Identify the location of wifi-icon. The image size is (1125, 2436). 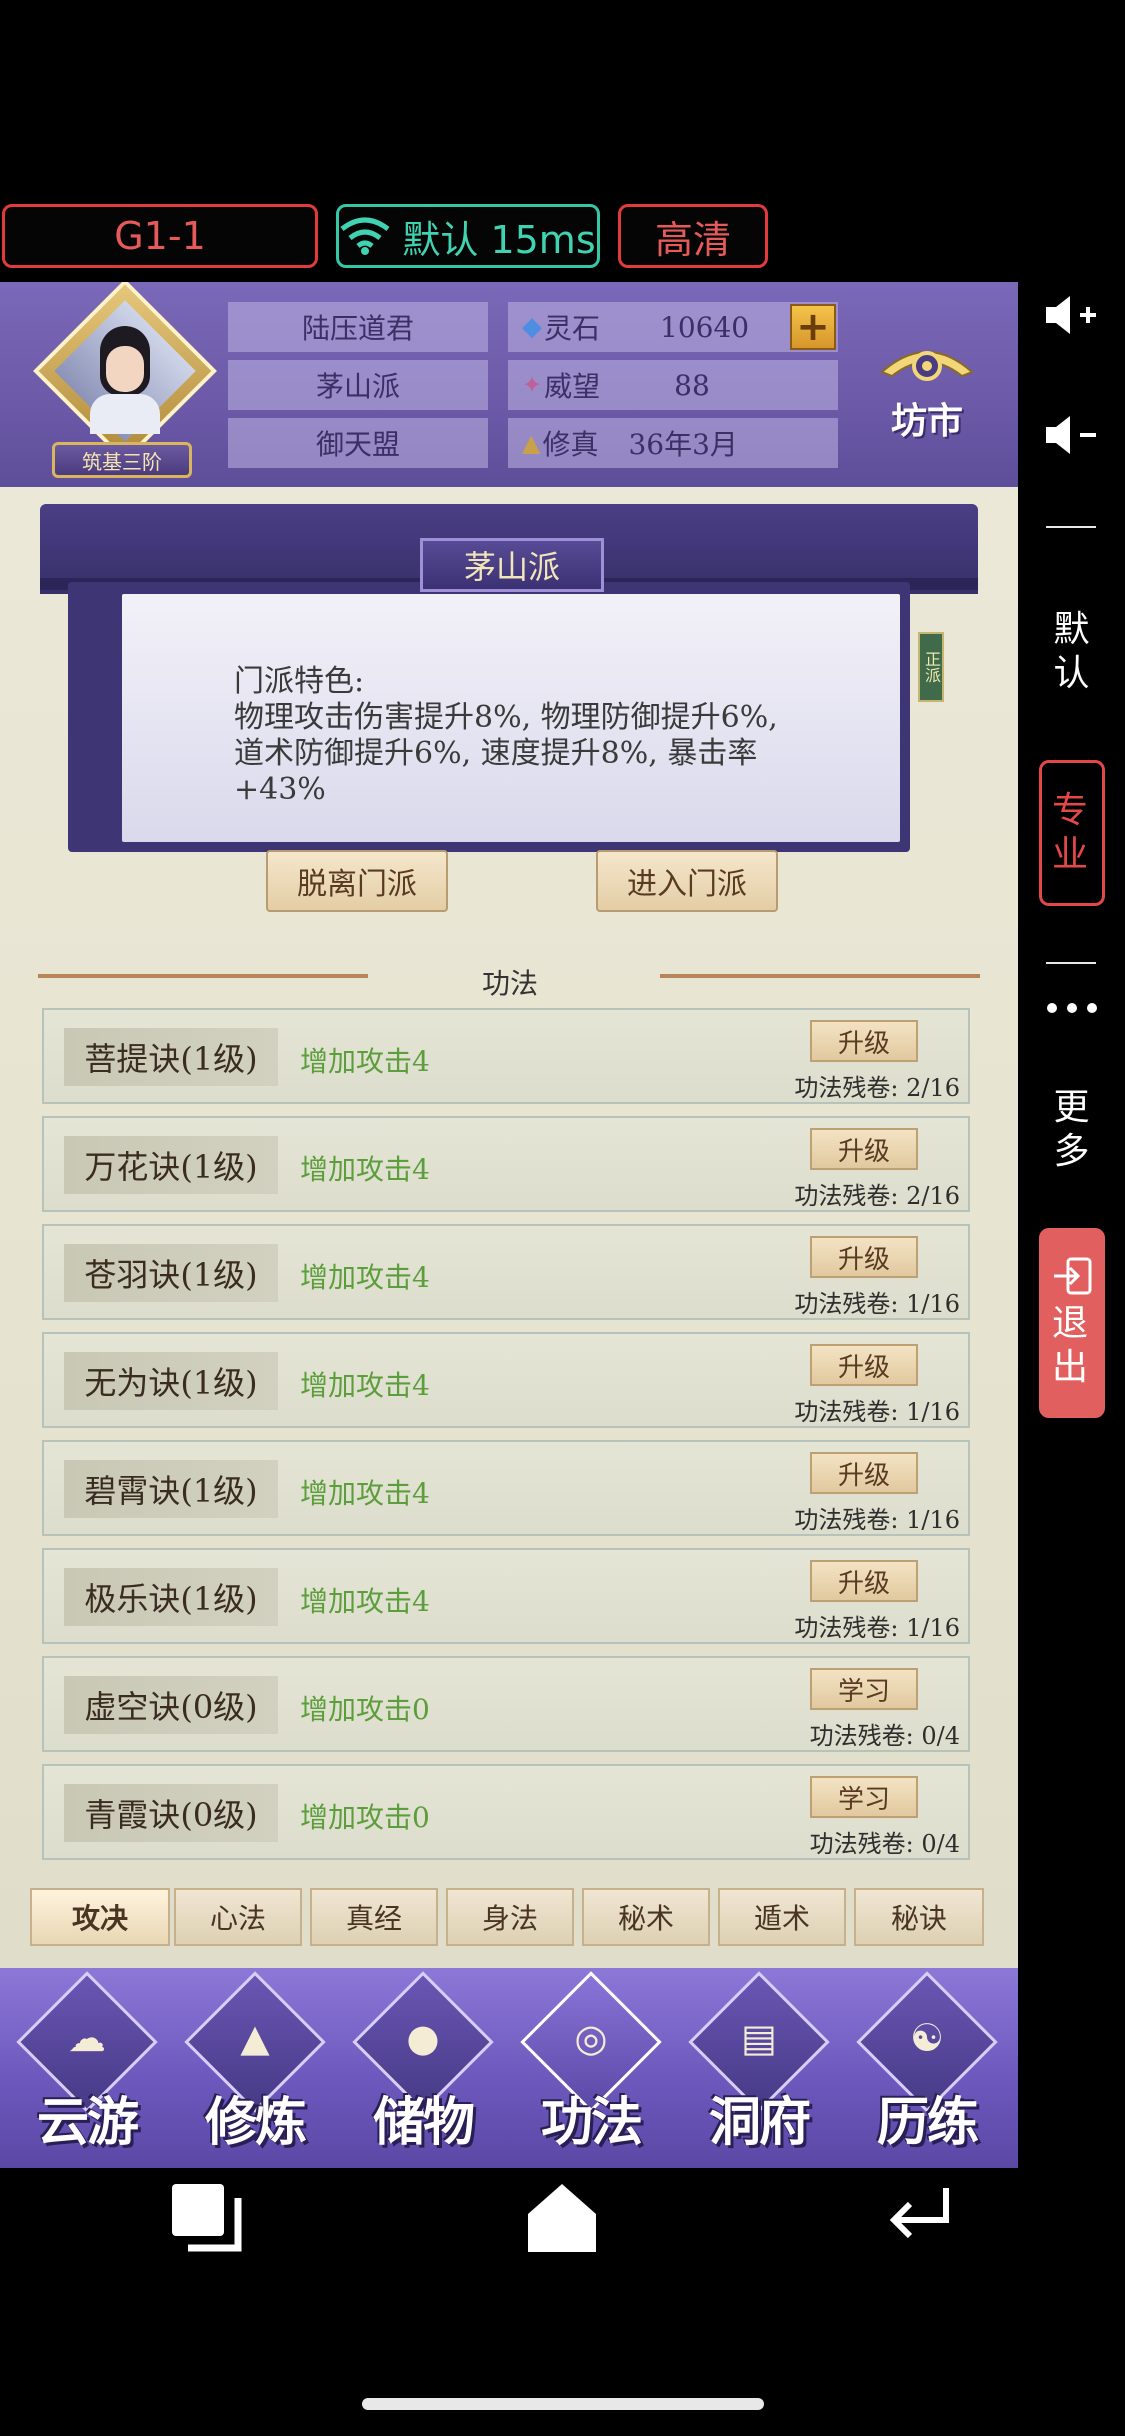
(365, 236).